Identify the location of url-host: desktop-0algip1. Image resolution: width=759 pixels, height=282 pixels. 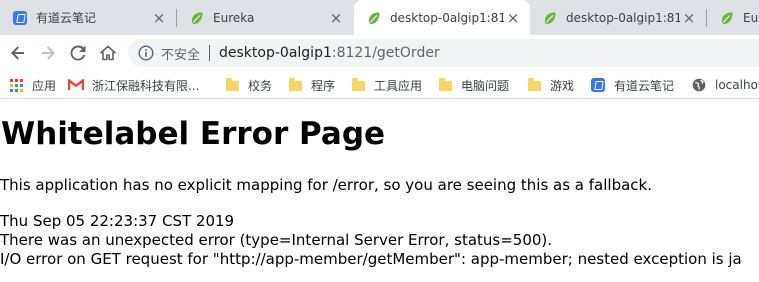
(275, 53).